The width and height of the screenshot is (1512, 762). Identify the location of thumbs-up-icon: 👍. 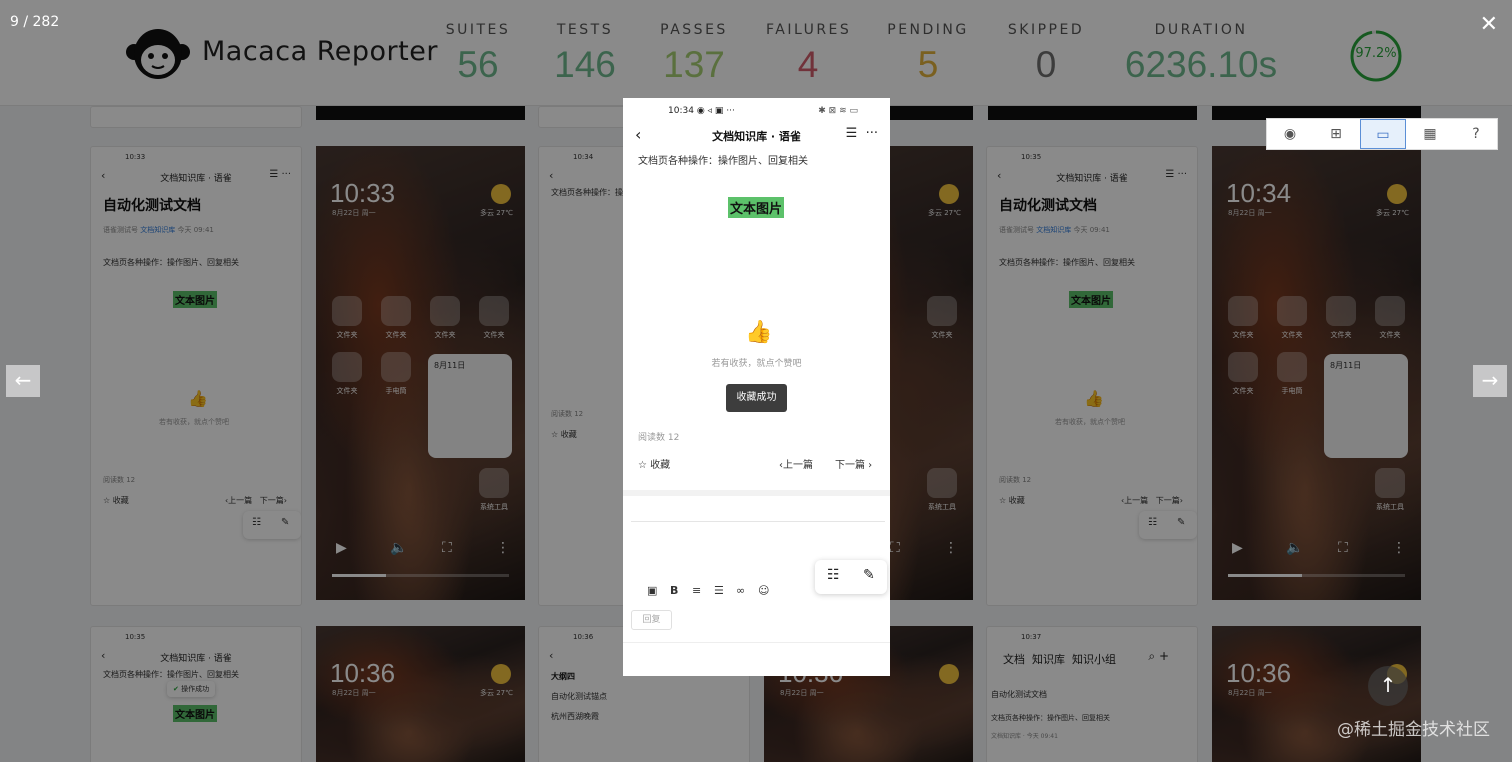
(759, 332).